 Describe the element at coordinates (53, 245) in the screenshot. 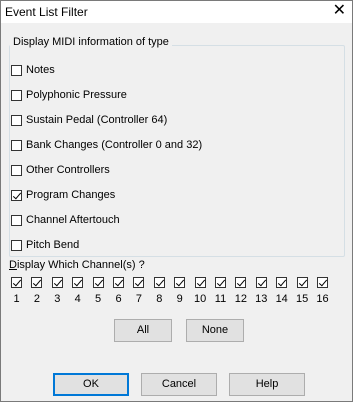

I see `checkbox-label: Pitch Bend` at that location.